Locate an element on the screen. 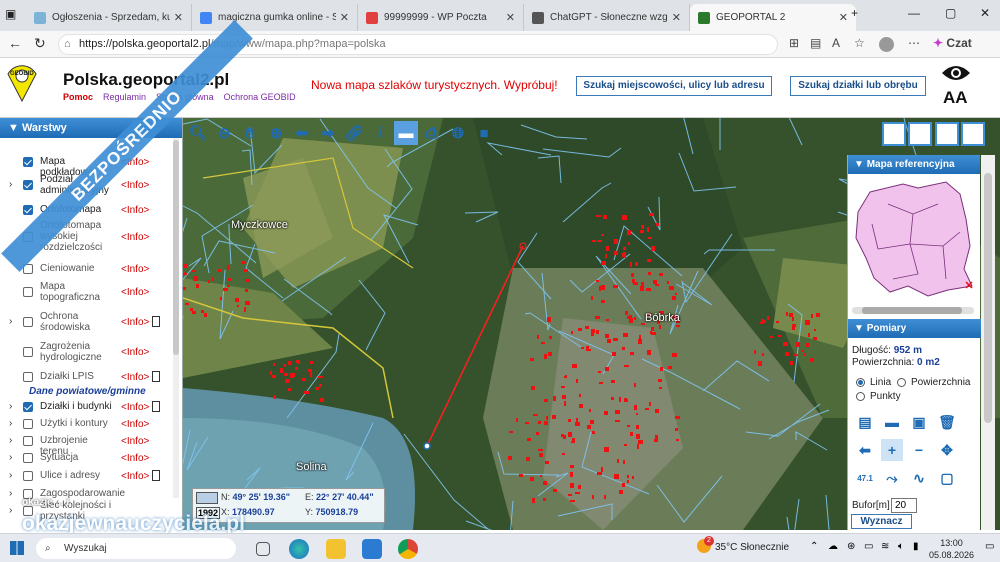  zoom-in-icon: 🔍︎ is located at coordinates (198, 133).